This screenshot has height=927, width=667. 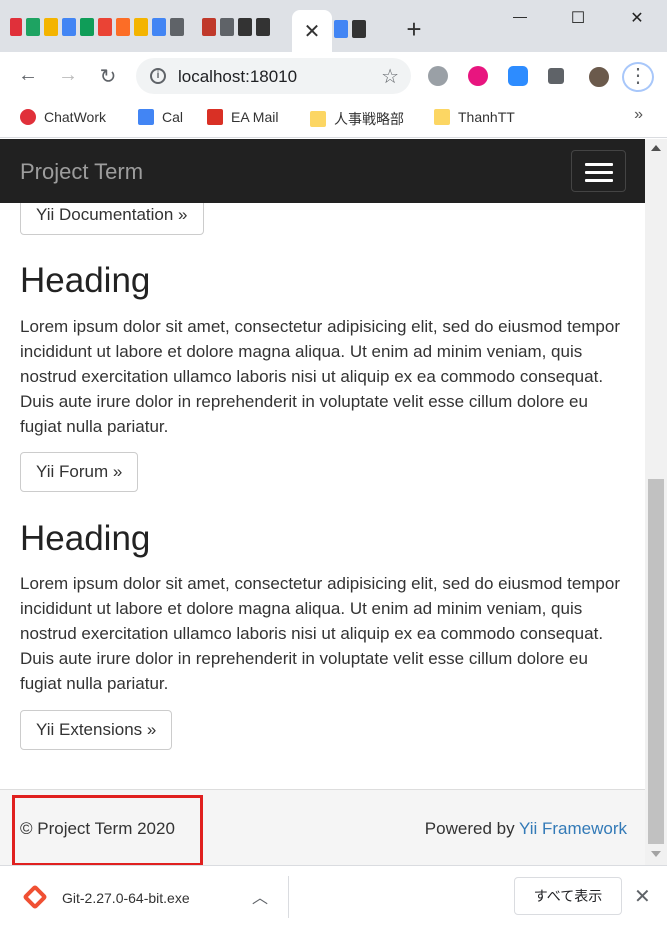 What do you see at coordinates (350, 29) in the screenshot?
I see `trailing-tabs` at bounding box center [350, 29].